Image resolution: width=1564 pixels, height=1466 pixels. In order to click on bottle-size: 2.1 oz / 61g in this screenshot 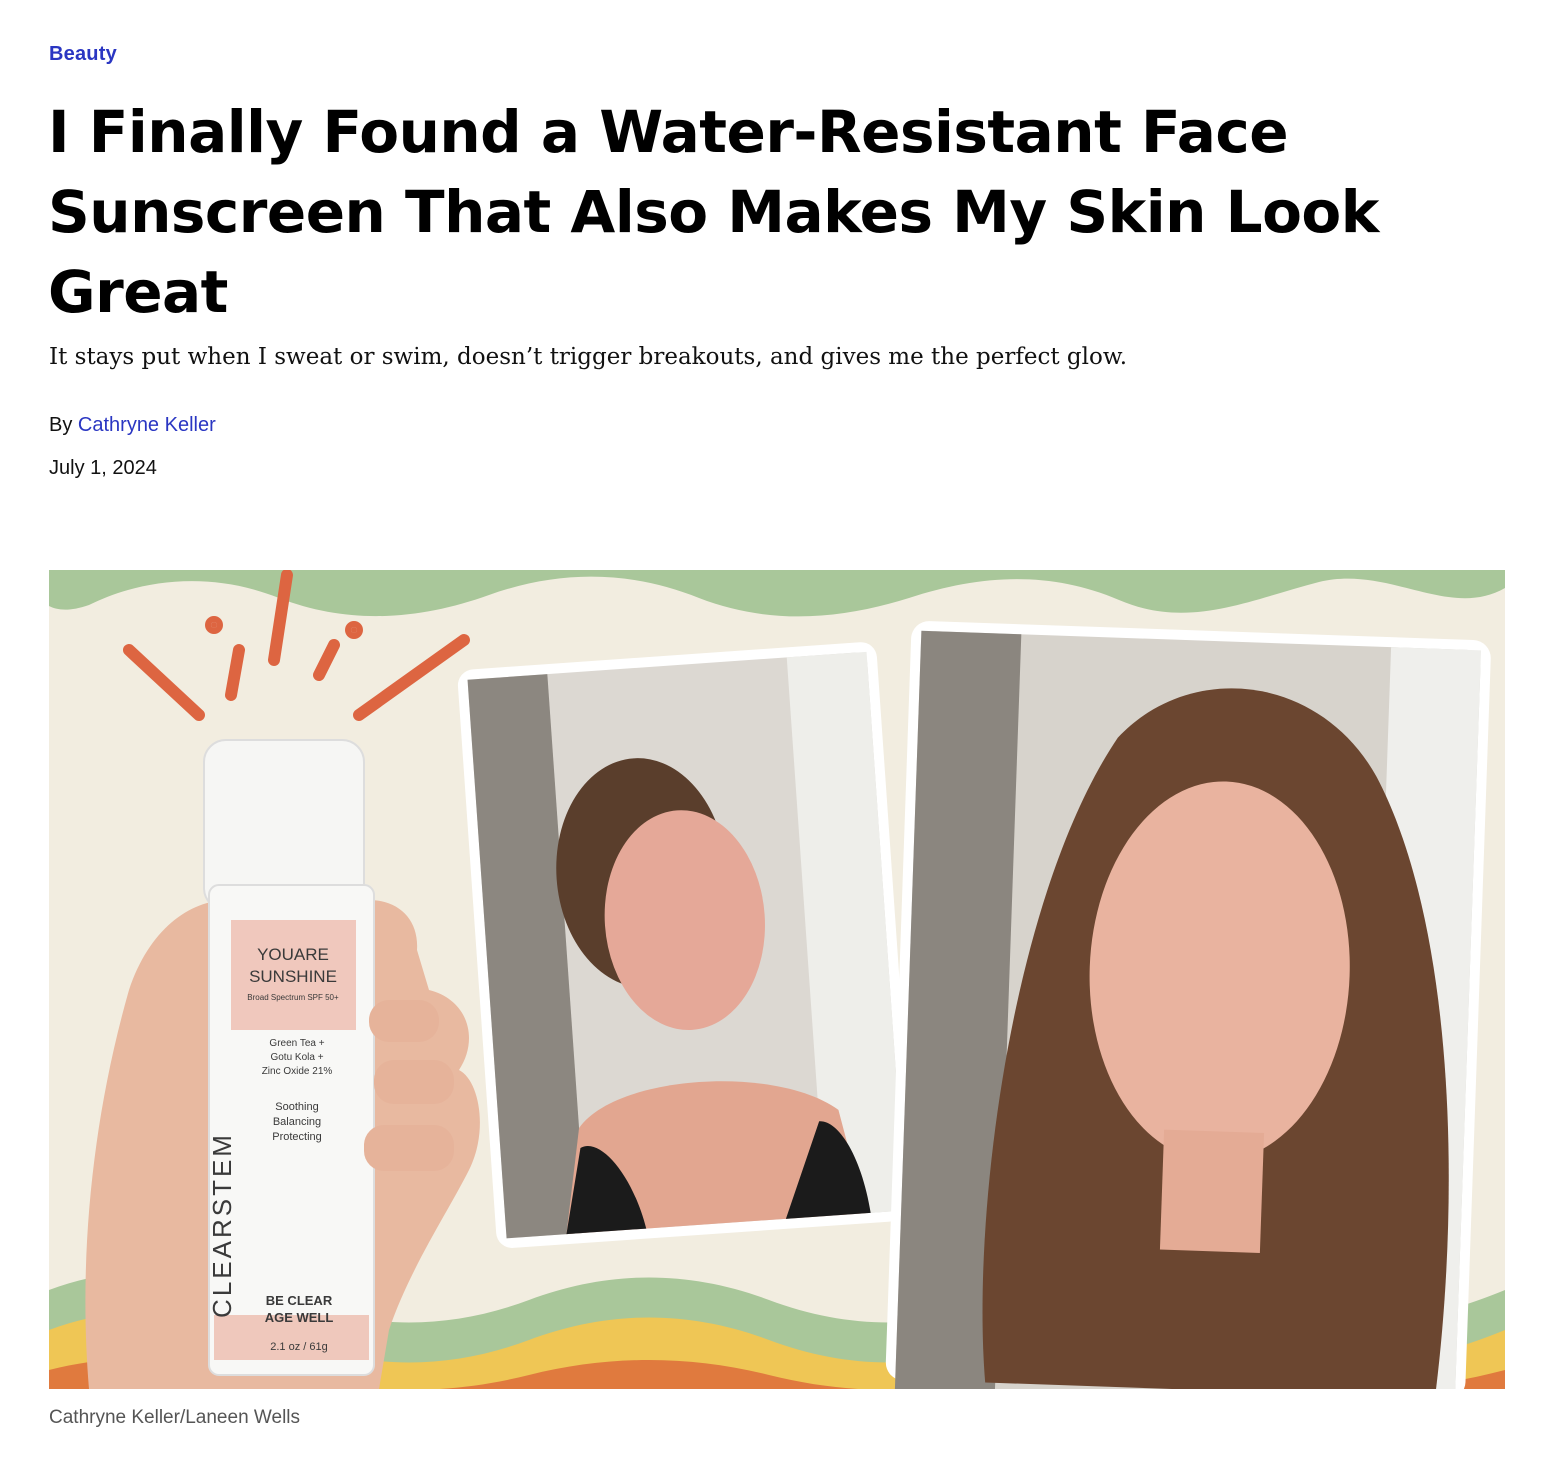, I will do `click(299, 1347)`.